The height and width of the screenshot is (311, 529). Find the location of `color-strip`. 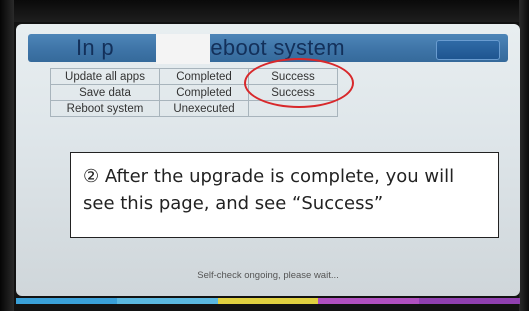

color-strip is located at coordinates (268, 301).